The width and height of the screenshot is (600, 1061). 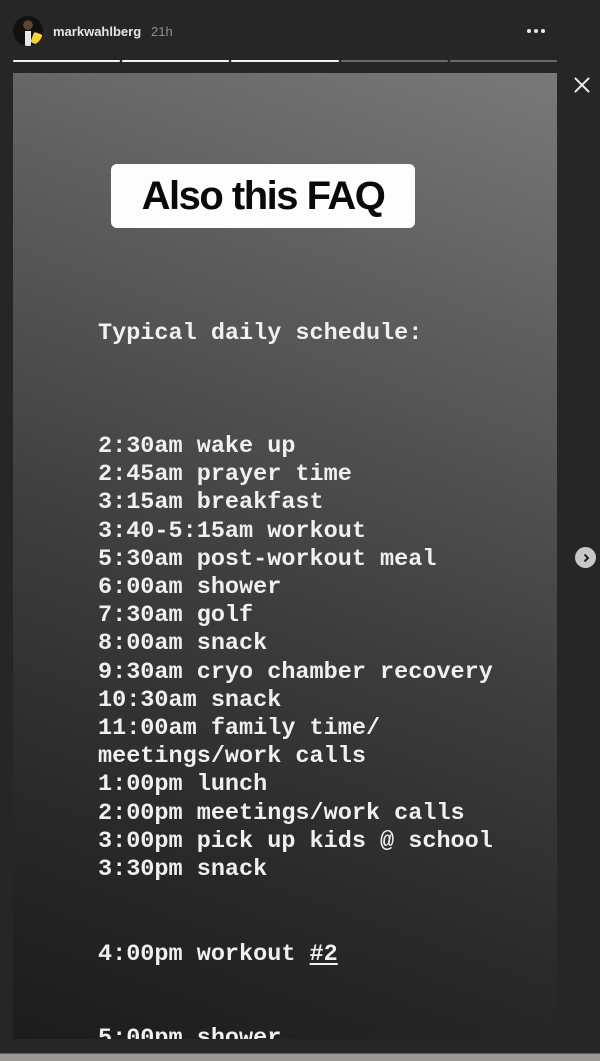 I want to click on avatar, so click(x=28, y=31).